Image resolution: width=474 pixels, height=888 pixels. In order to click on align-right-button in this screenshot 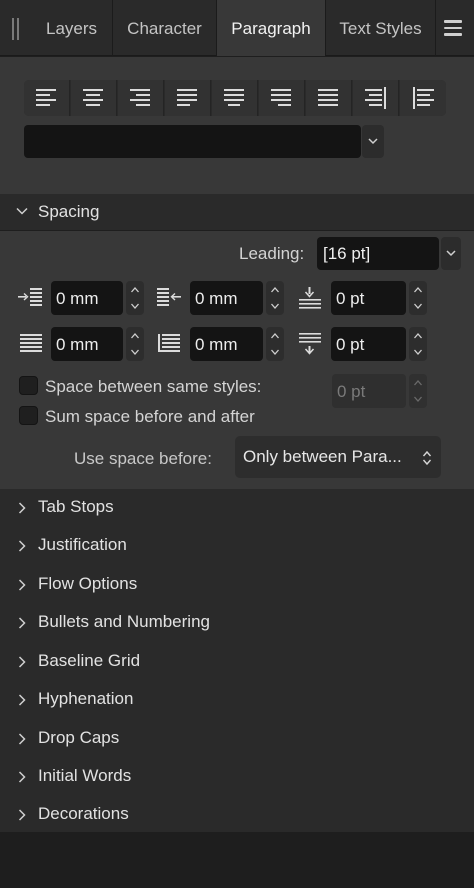, I will do `click(141, 98)`.